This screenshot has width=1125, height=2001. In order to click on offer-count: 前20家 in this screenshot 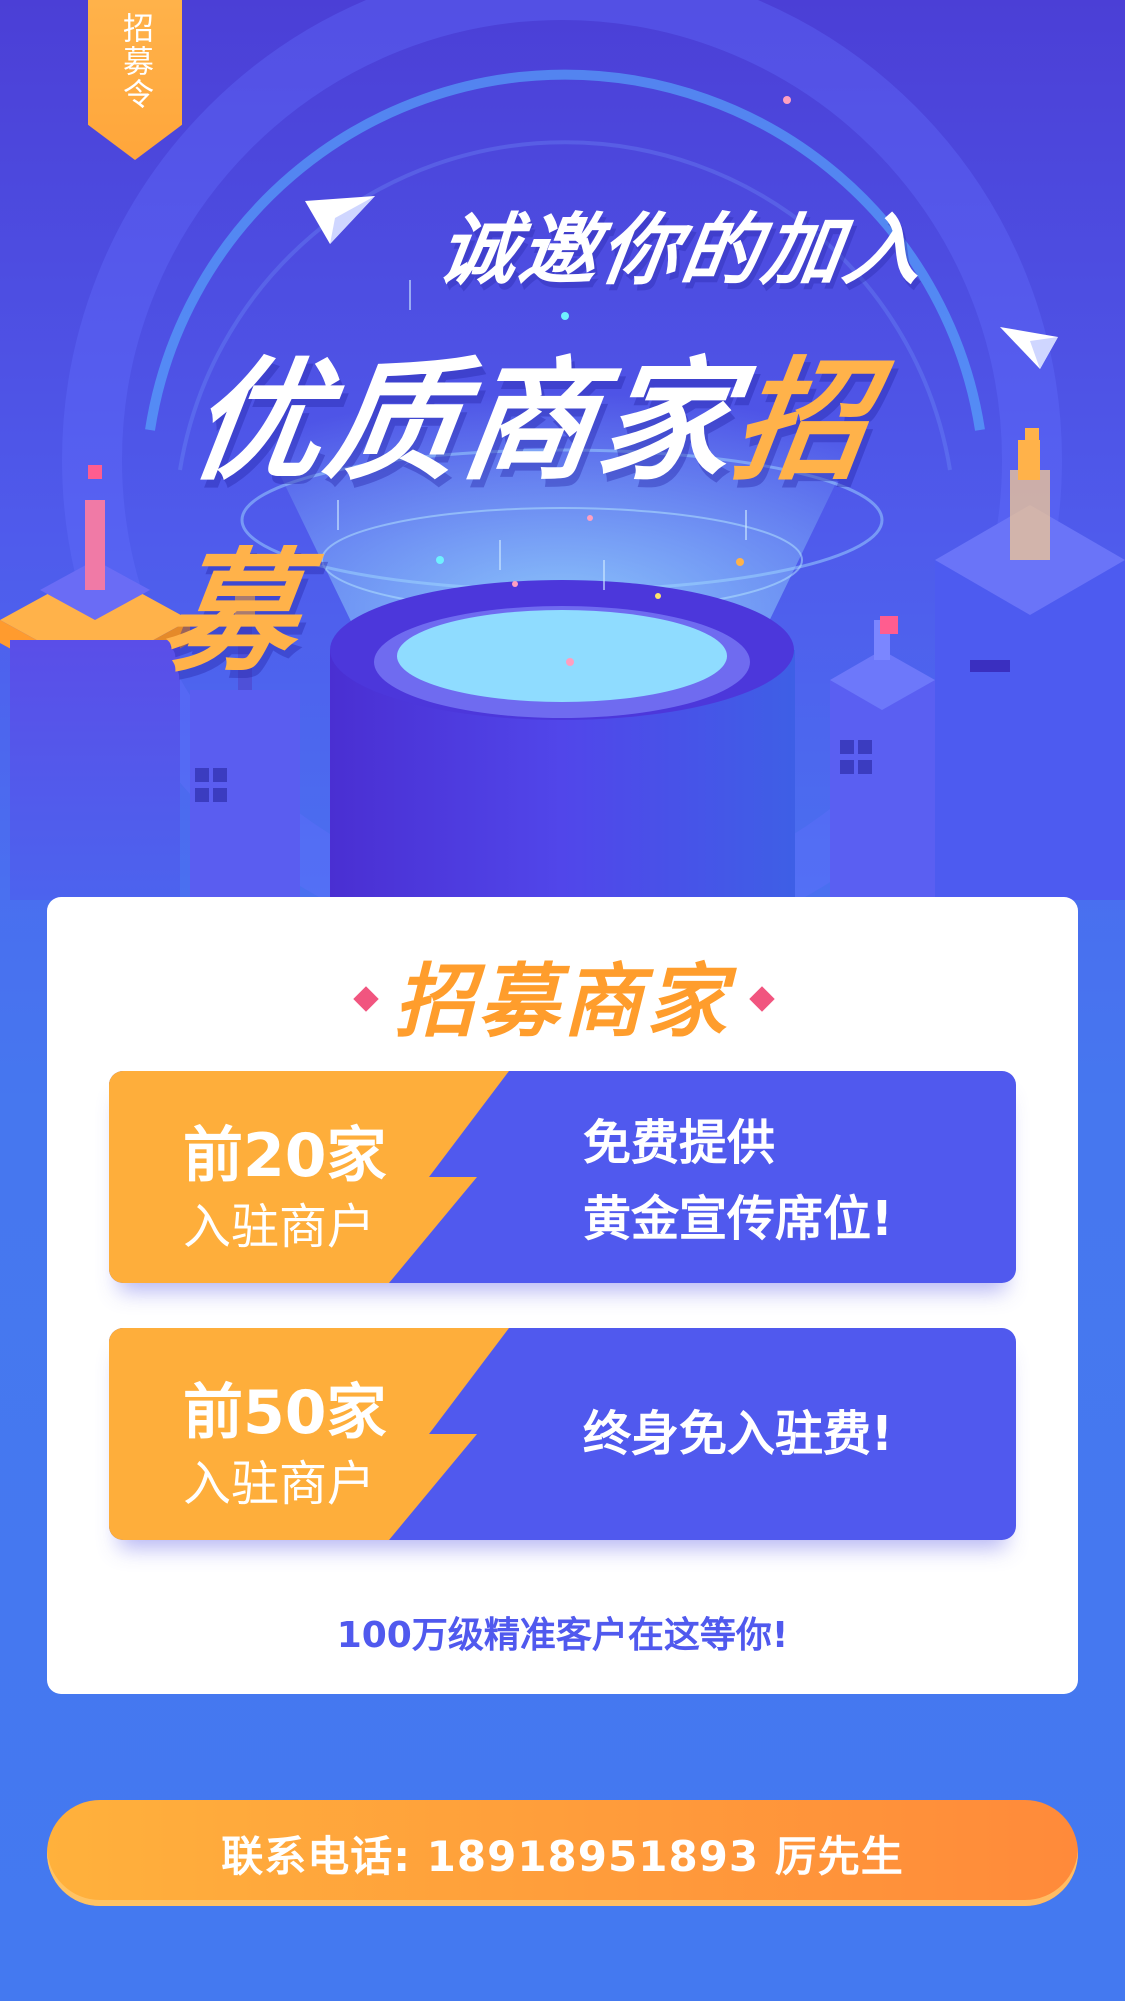, I will do `click(285, 1156)`.